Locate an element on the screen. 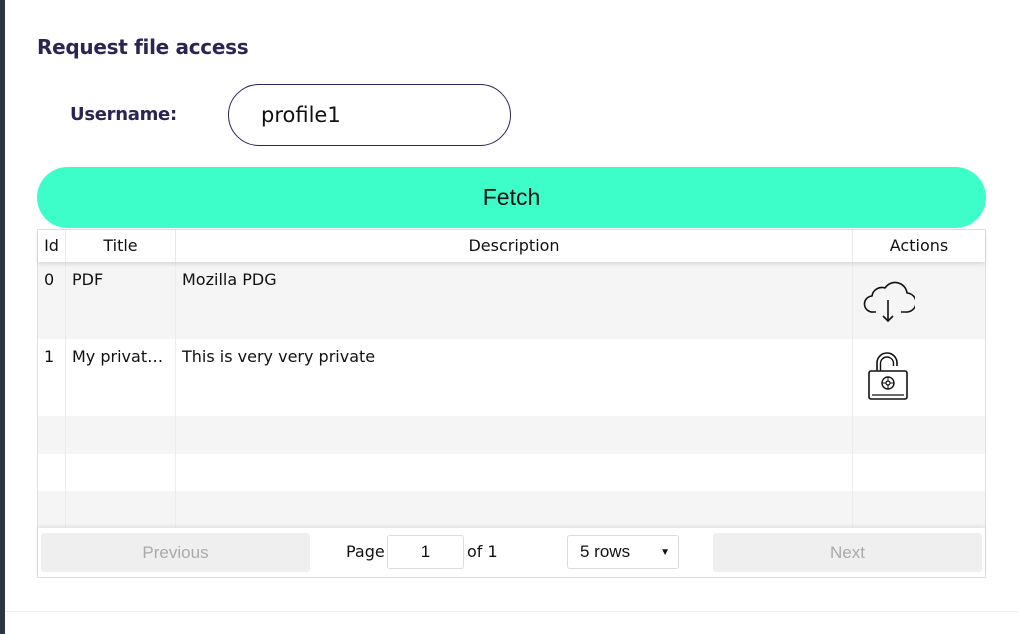 The height and width of the screenshot is (634, 1018). page-number-input: 1 is located at coordinates (425, 552).